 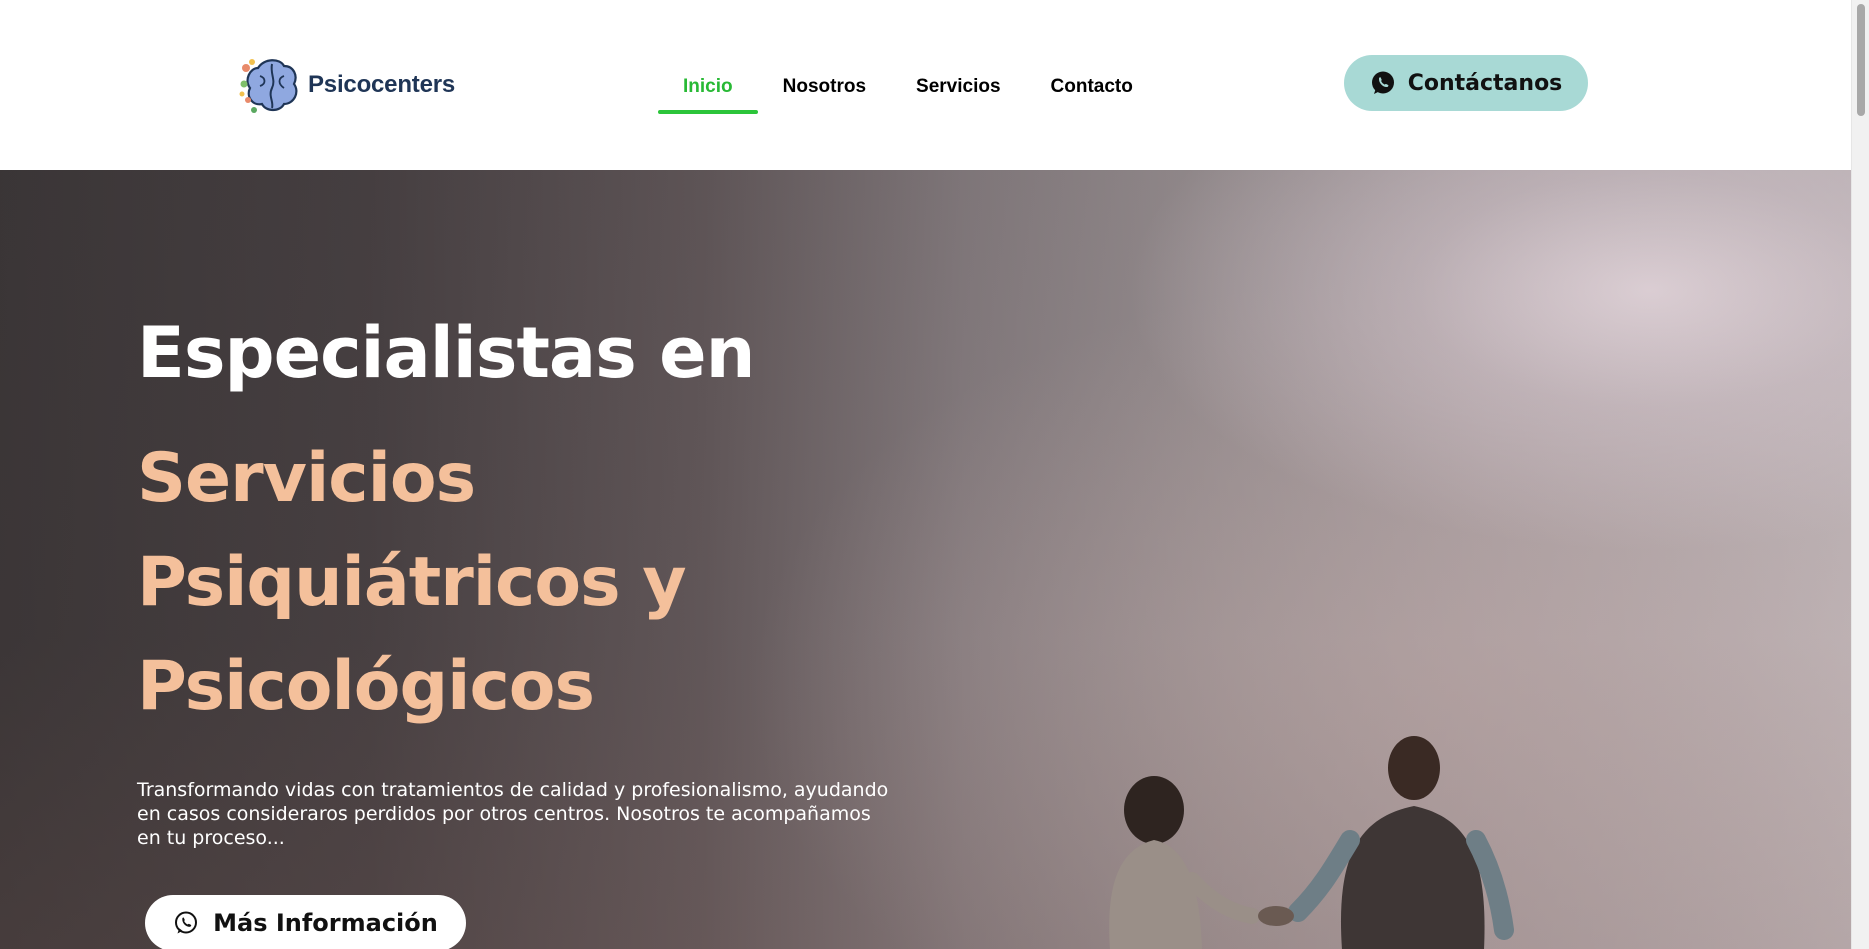 I want to click on nav-item-nosotros: Nosotros, so click(x=824, y=90).